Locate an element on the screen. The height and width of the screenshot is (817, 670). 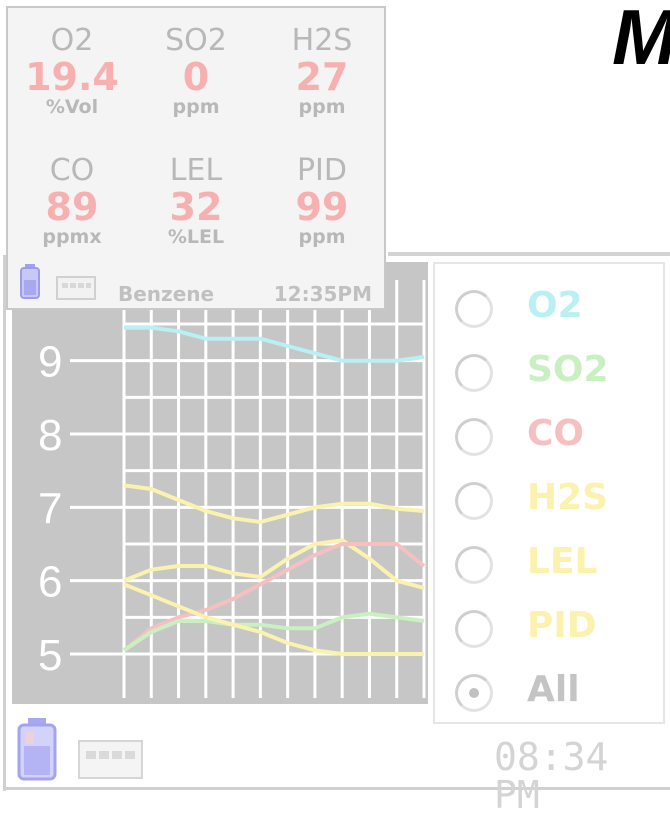
y-tick-label: 5 is located at coordinates (50, 655).